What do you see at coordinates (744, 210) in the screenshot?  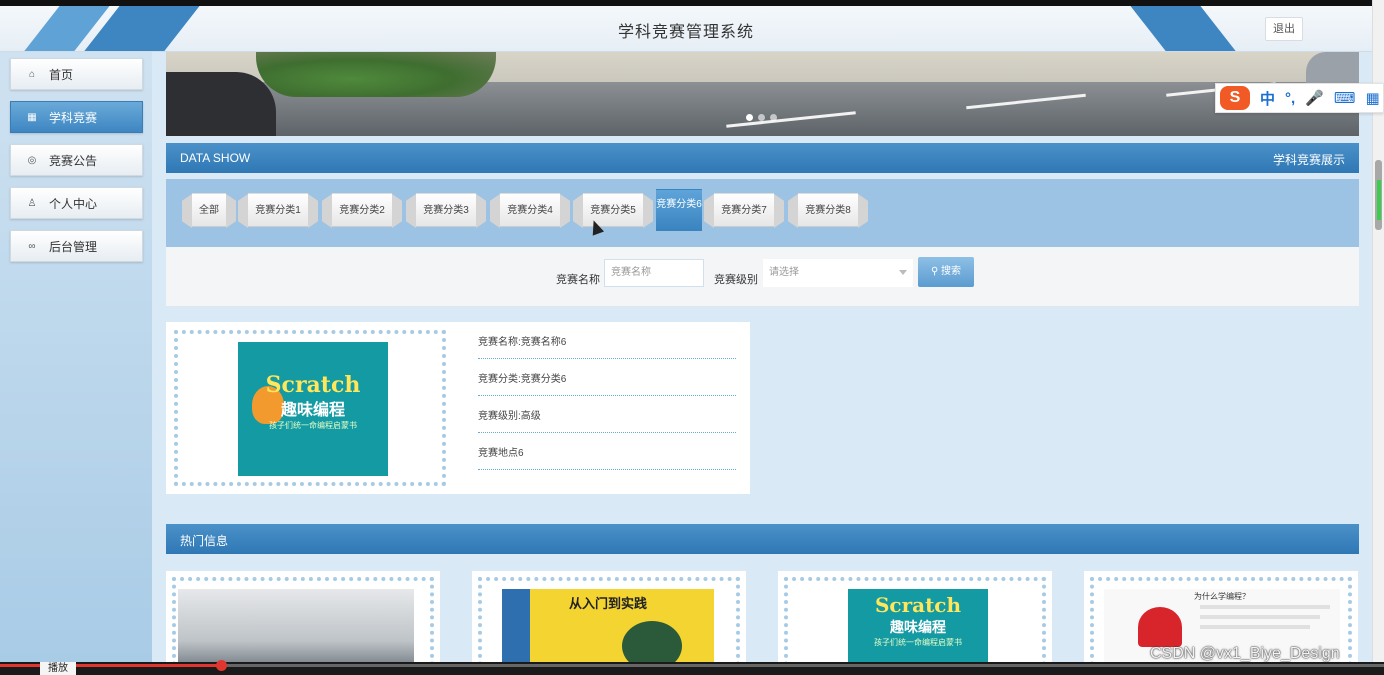 I see `tab-category-7: 竞赛分类7` at bounding box center [744, 210].